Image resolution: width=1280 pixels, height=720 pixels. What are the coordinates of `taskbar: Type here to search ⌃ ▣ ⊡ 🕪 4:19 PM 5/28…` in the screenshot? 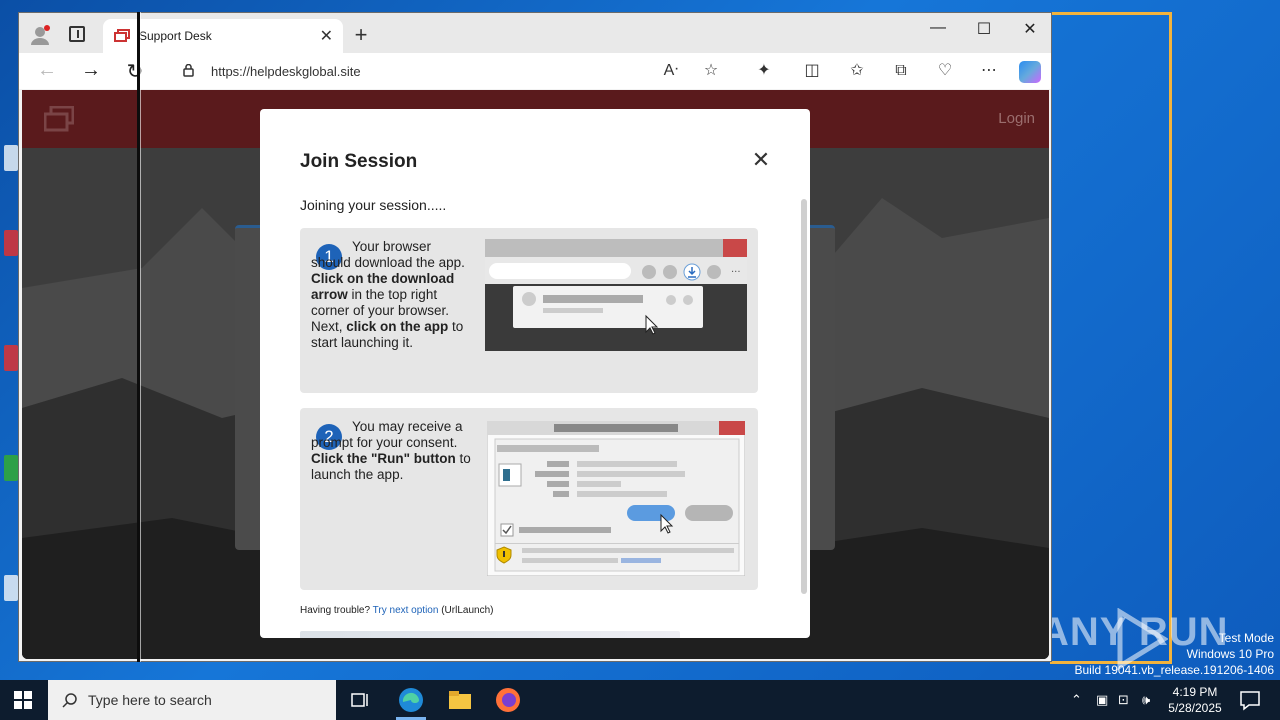 It's located at (640, 700).